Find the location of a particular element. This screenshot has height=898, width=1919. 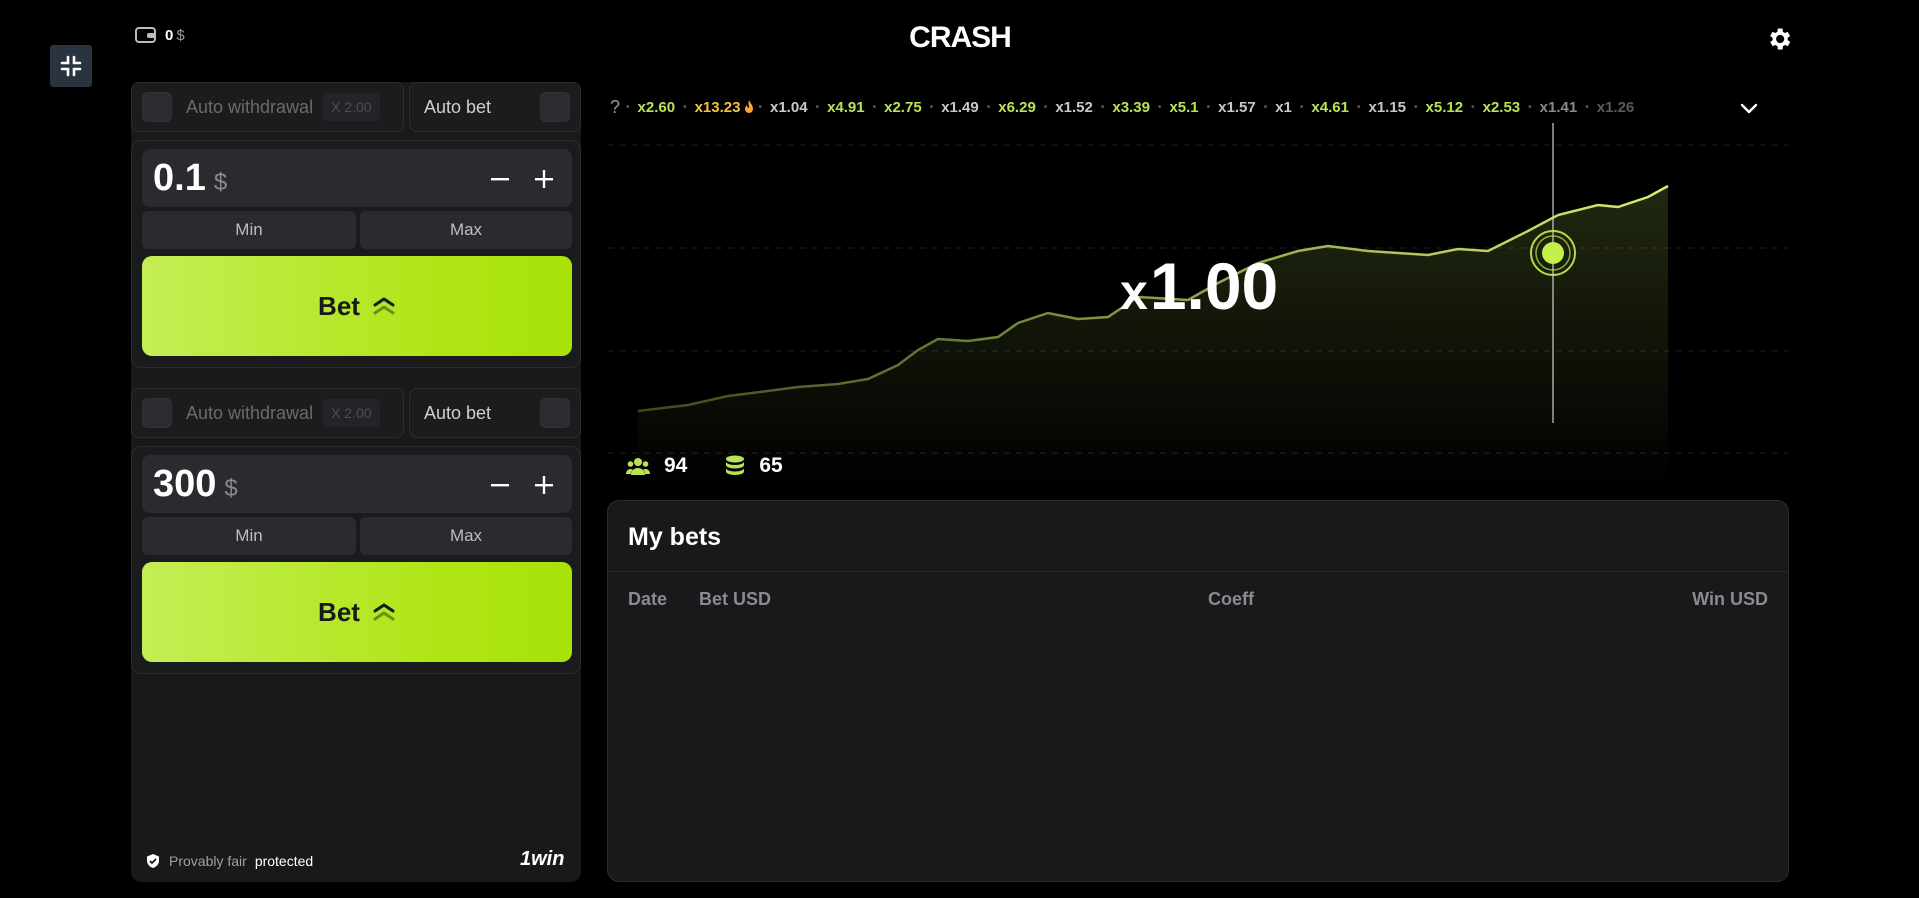

history-multiplier: x4.91 is located at coordinates (846, 107).